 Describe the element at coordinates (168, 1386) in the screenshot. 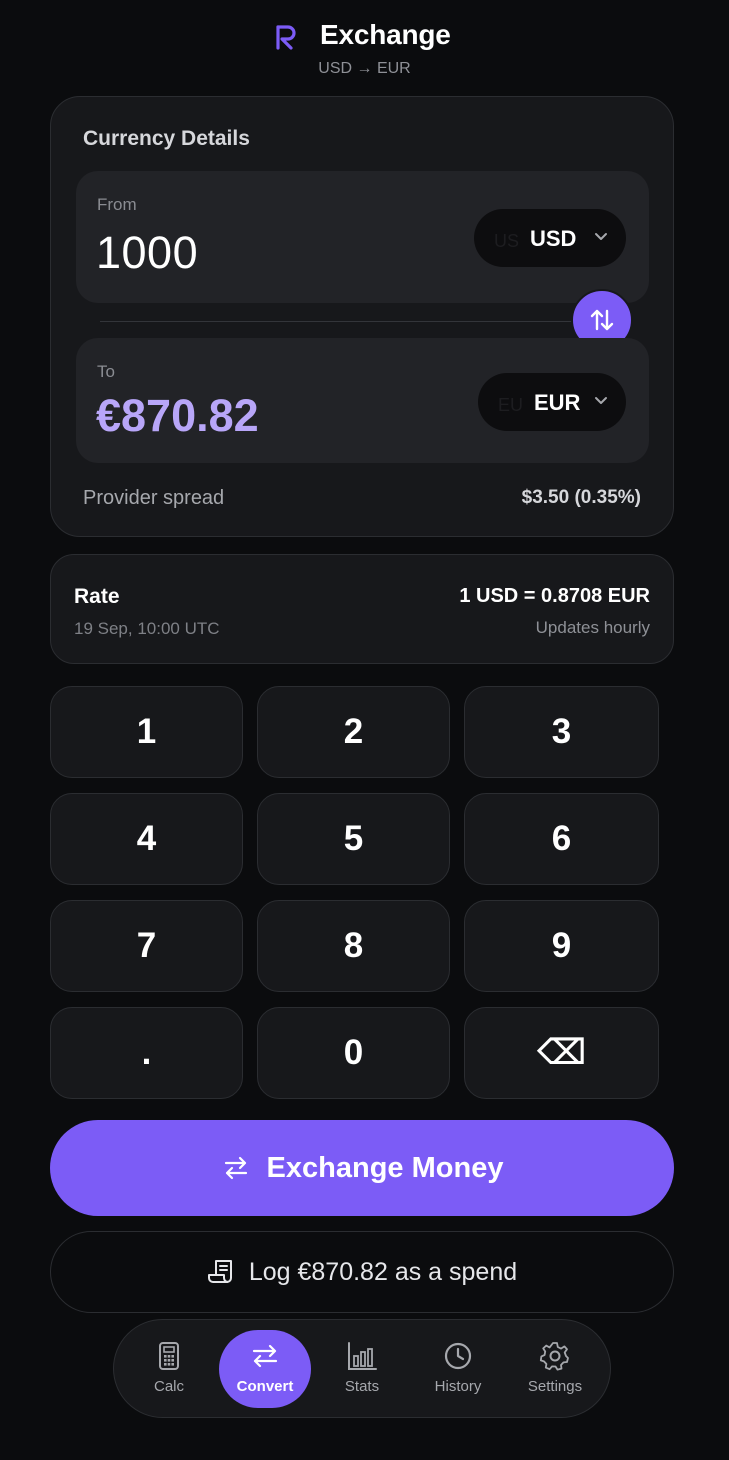

I see `nav-label-calc: Calc` at that location.